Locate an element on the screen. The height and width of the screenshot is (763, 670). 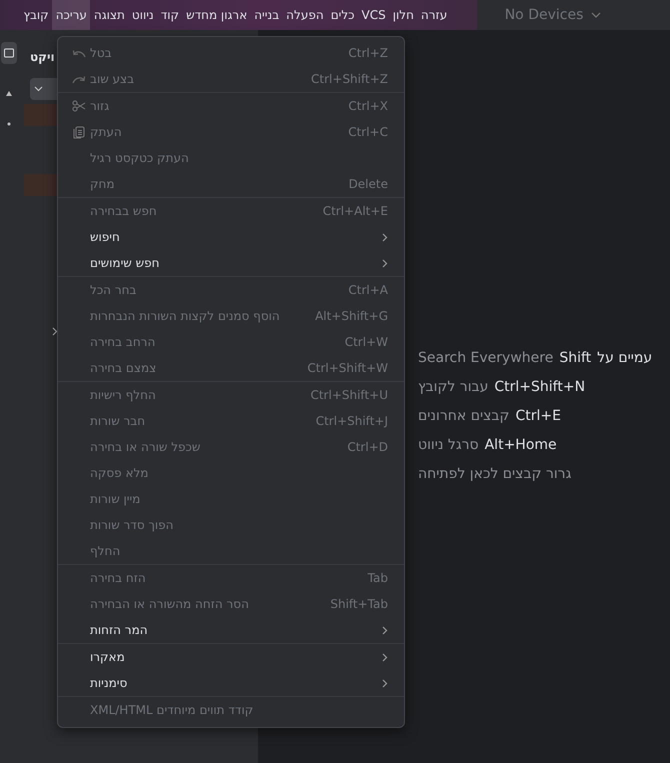
shortcut-text: Ctrl+Alt+E is located at coordinates (355, 211).